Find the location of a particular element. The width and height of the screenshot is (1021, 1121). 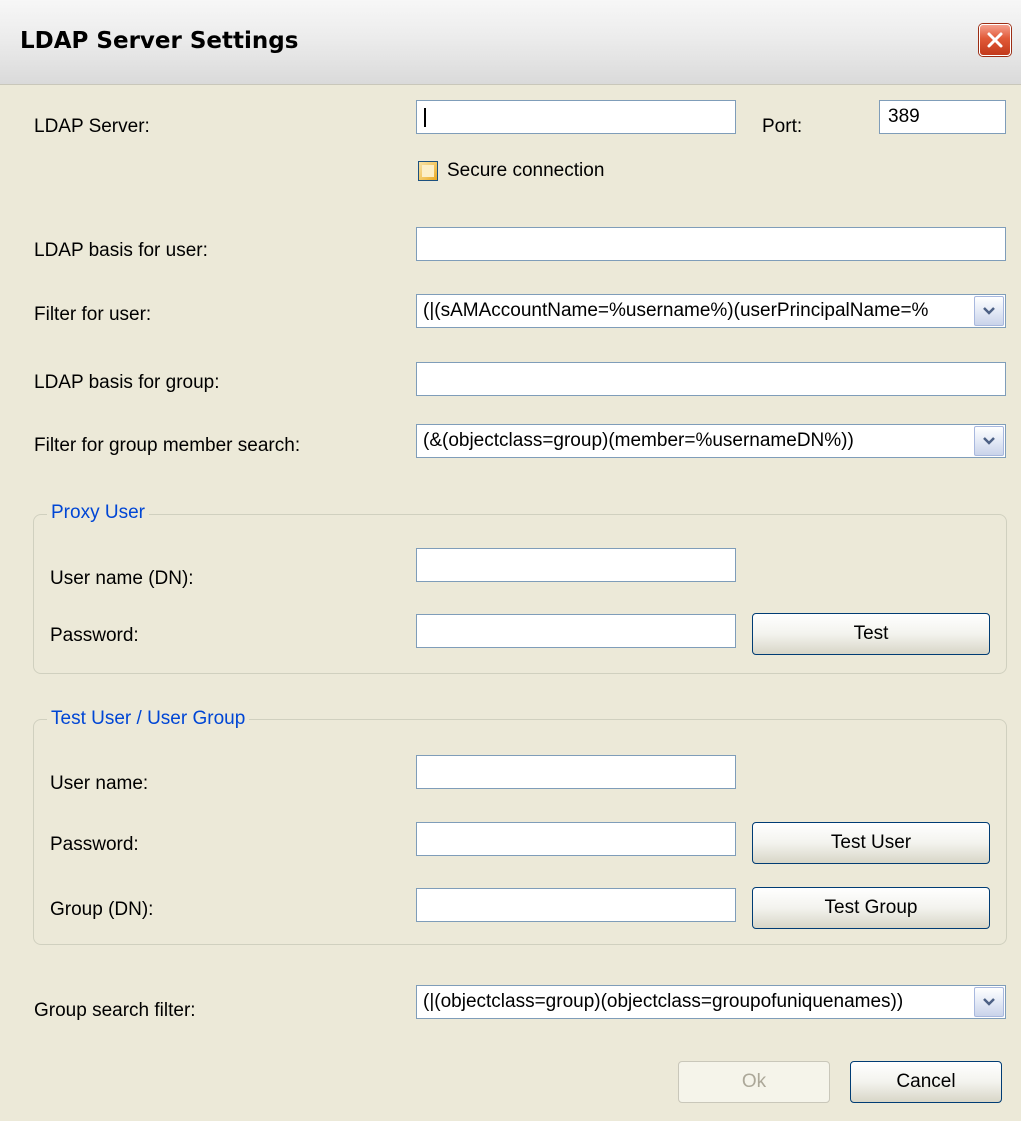

proxy-password-label: Password: is located at coordinates (94, 635).